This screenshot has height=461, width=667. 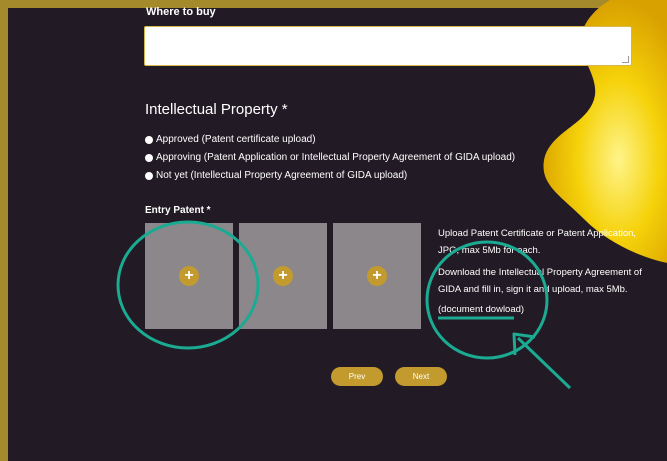 What do you see at coordinates (4, 230) in the screenshot?
I see `left-border` at bounding box center [4, 230].